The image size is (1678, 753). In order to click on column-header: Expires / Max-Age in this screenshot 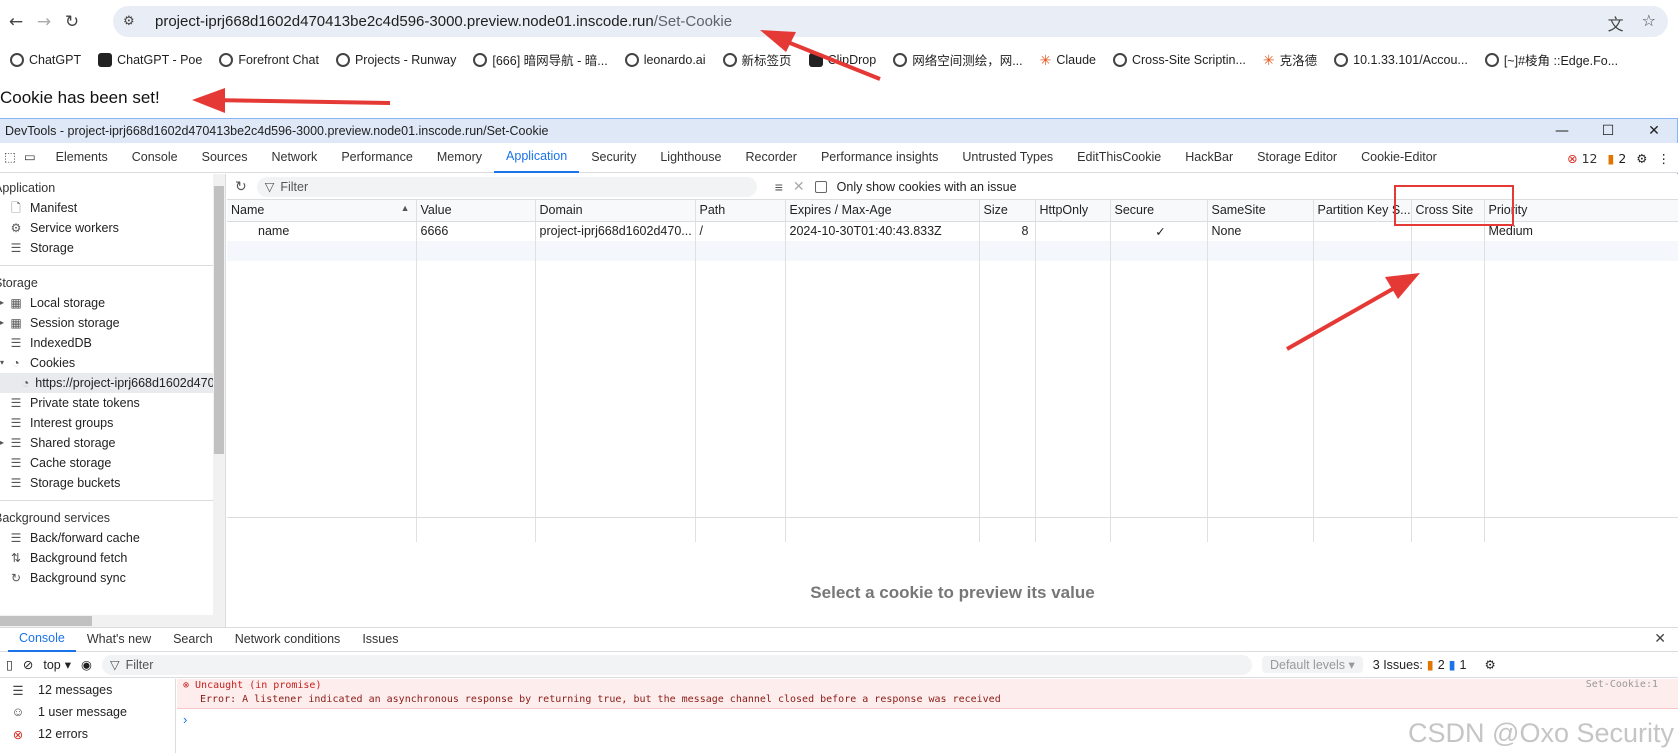, I will do `click(882, 211)`.